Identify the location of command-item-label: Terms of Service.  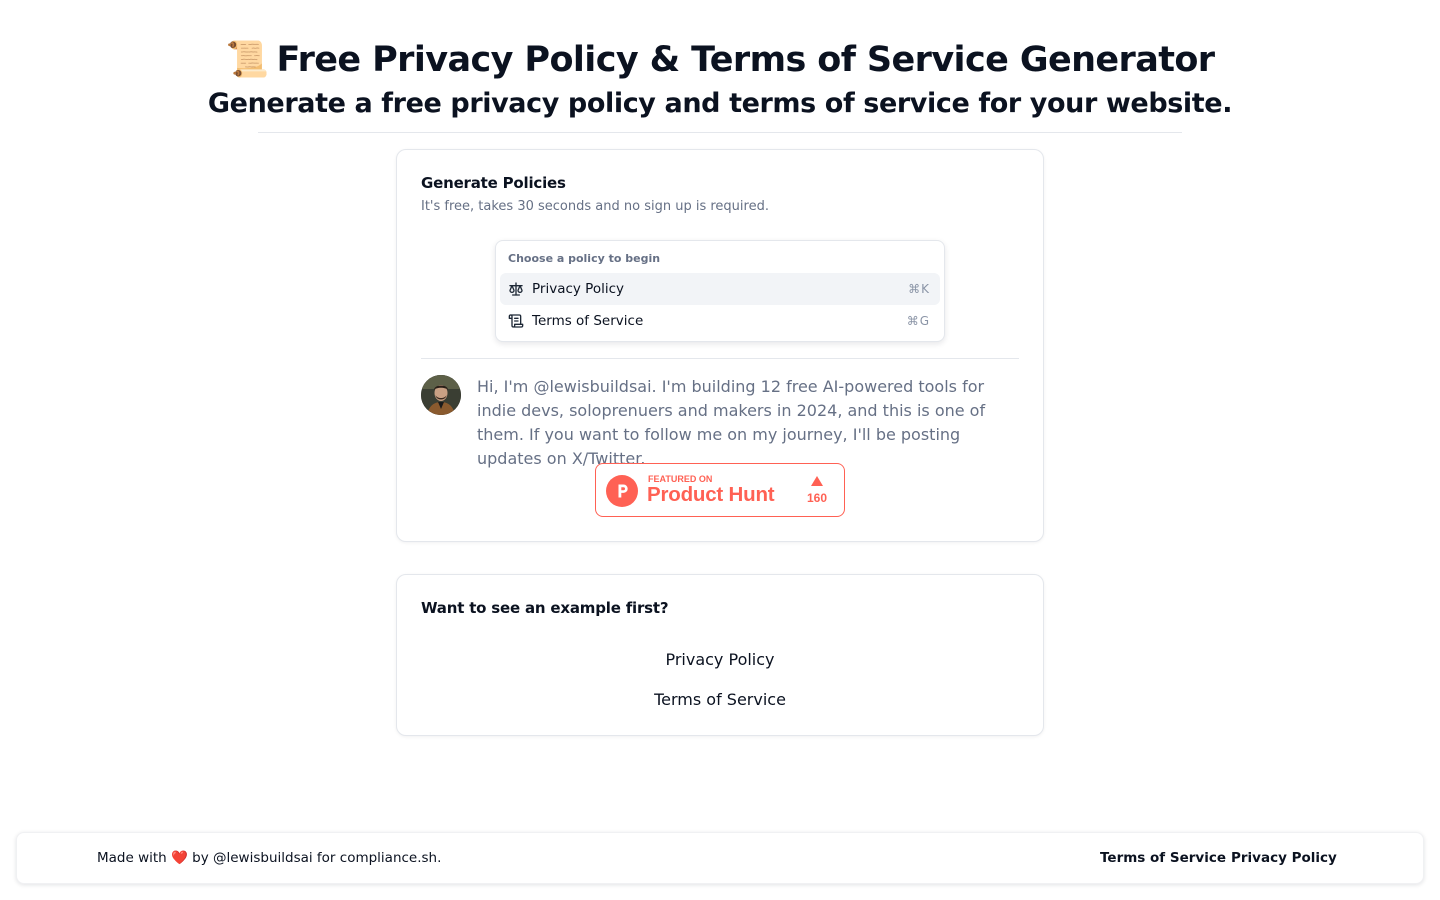
(588, 321).